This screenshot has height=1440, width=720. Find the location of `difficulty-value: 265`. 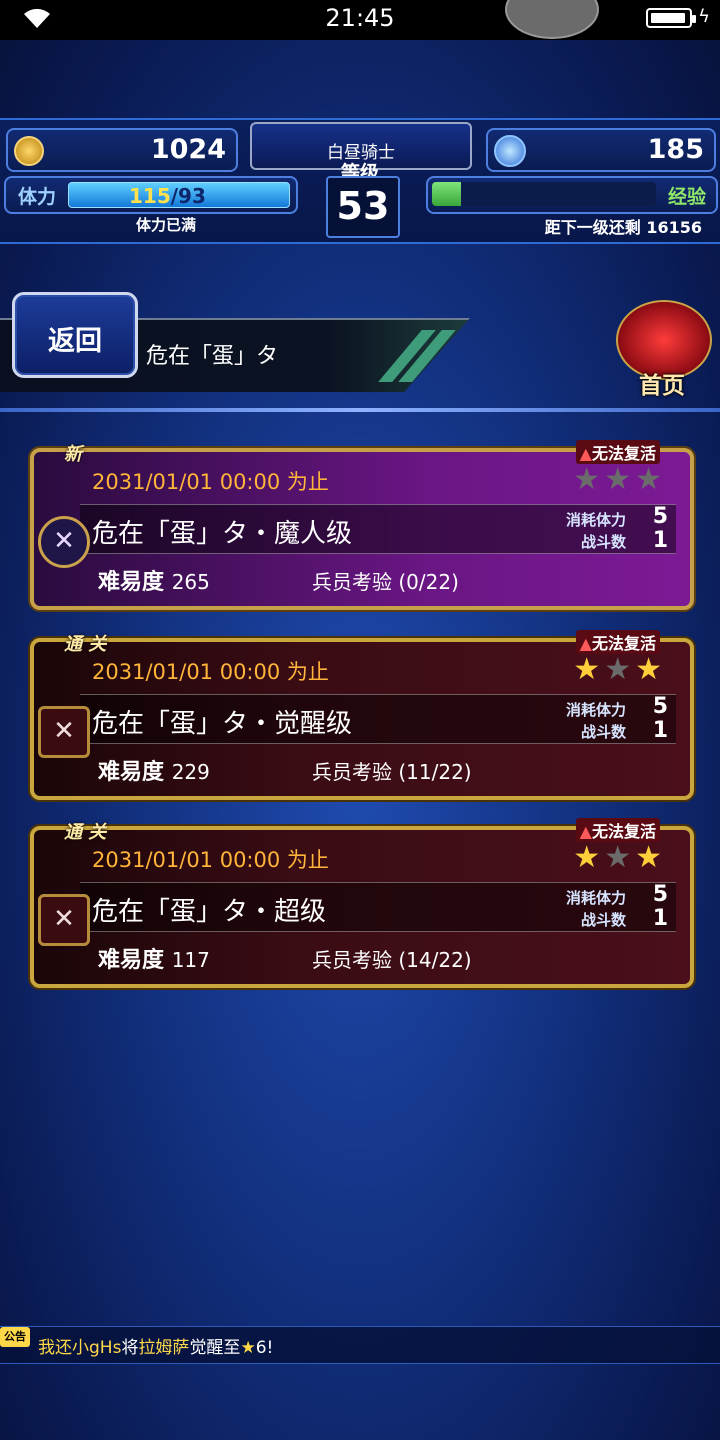

difficulty-value: 265 is located at coordinates (190, 582).